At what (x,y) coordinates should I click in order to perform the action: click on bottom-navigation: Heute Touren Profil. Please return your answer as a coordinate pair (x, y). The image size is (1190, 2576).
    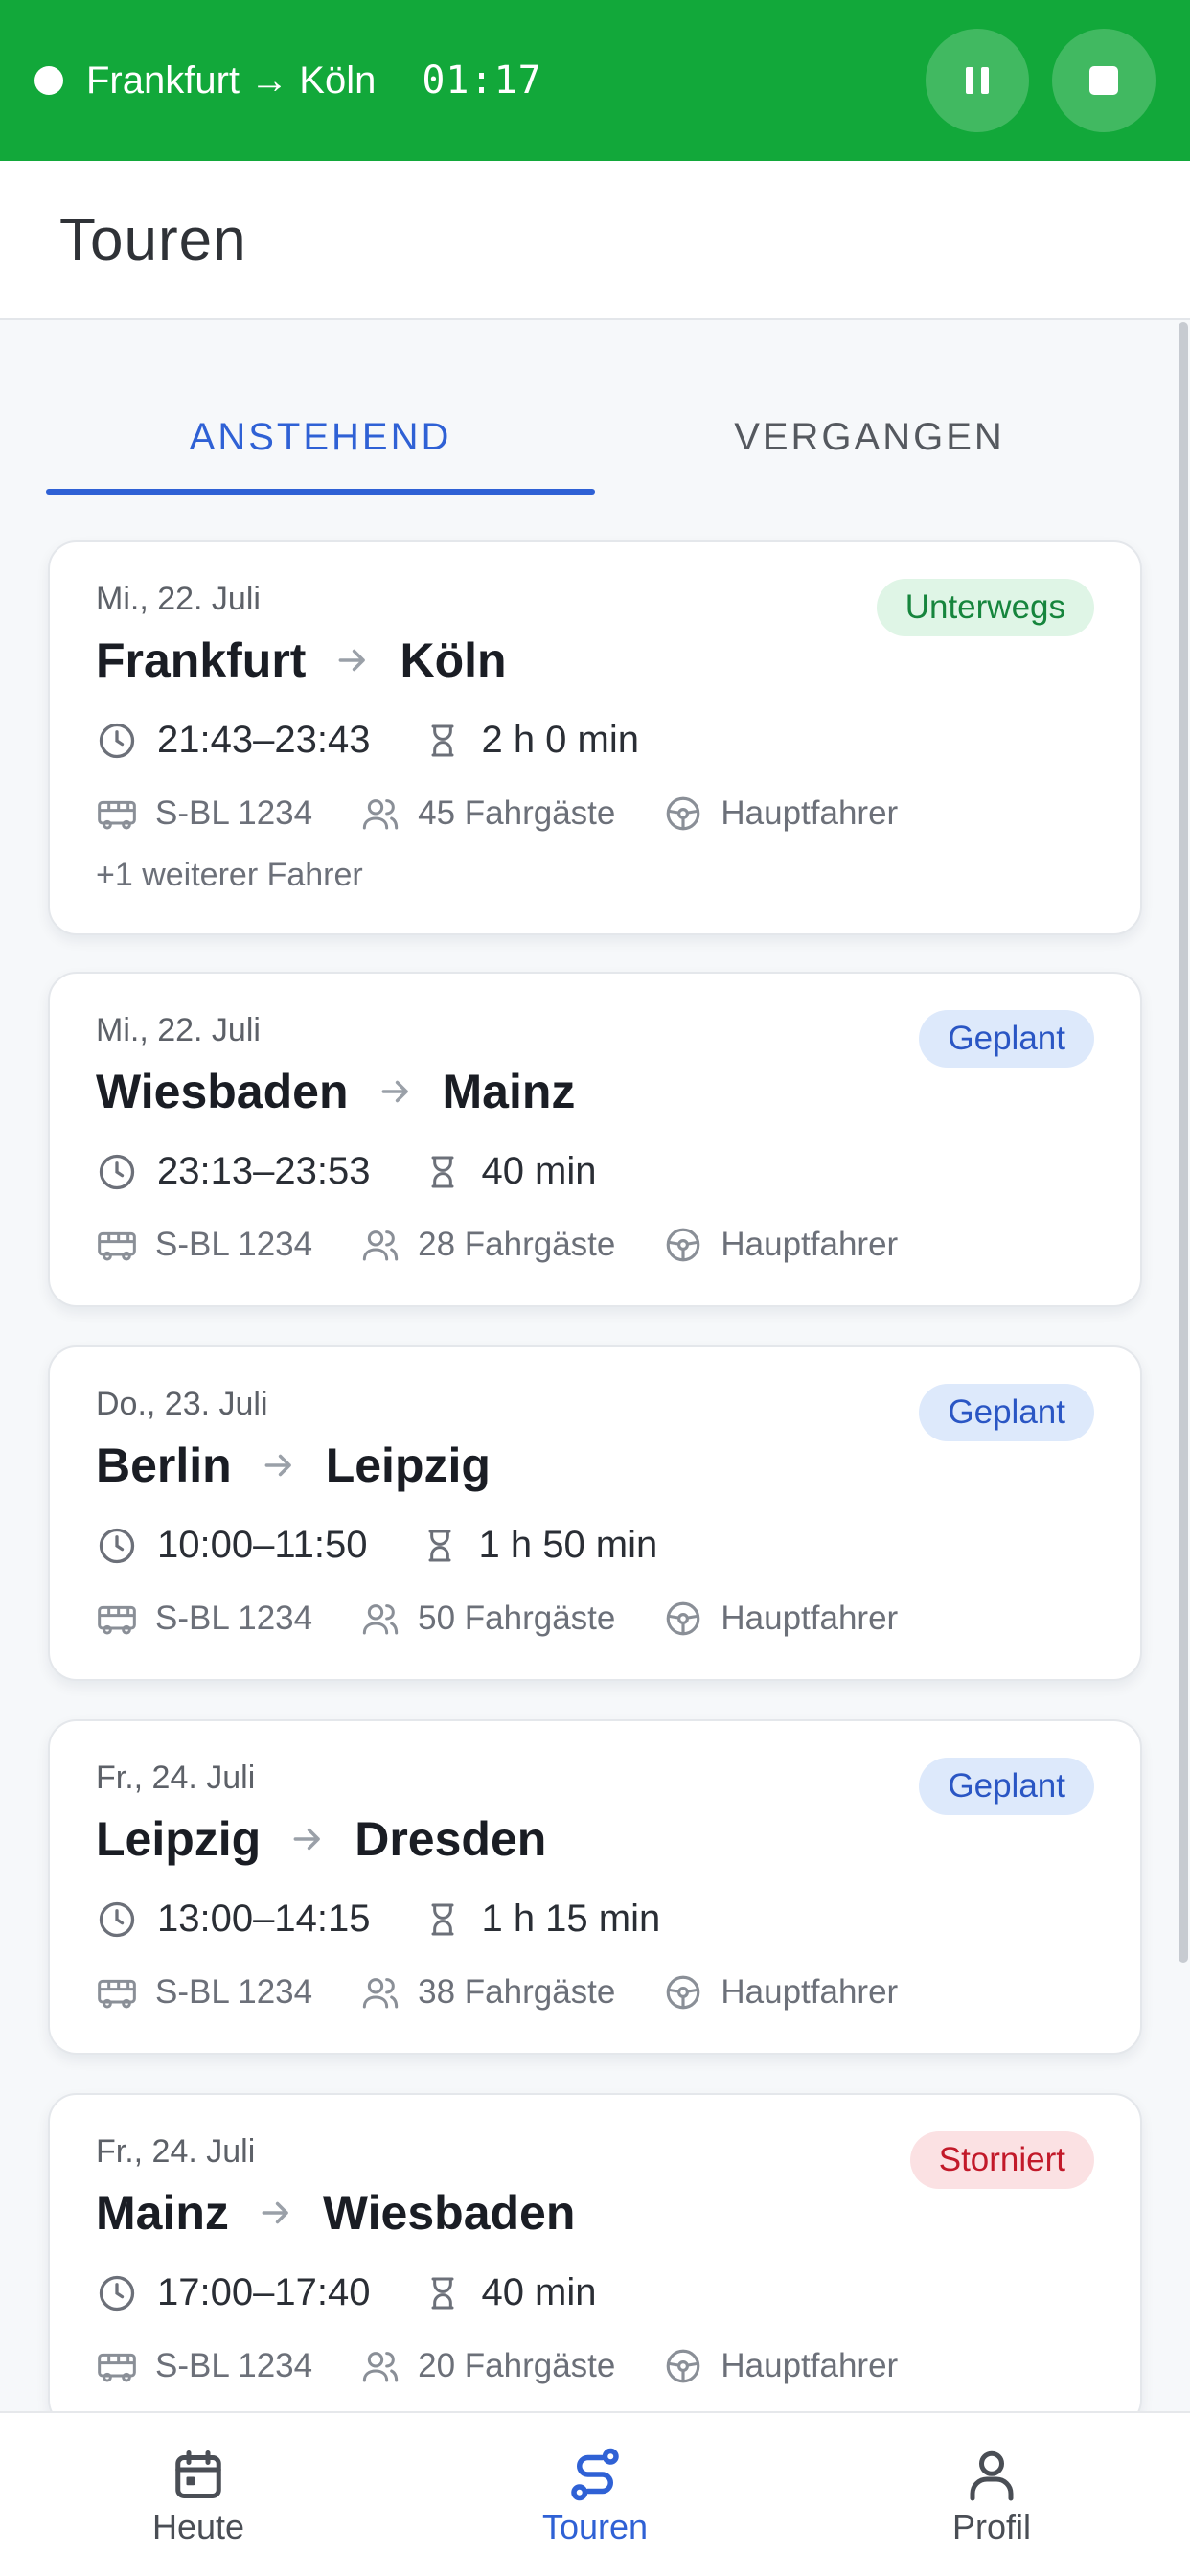
    Looking at the image, I should click on (595, 2493).